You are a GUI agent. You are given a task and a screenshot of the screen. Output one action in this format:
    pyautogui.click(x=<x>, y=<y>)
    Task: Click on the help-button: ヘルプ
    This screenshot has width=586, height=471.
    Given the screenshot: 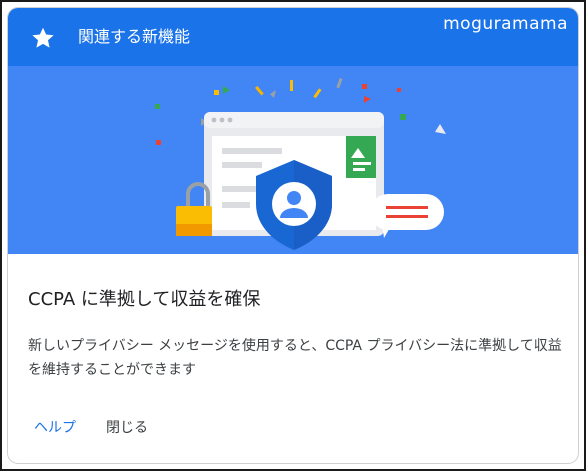 What is the action you would take?
    pyautogui.click(x=55, y=428)
    